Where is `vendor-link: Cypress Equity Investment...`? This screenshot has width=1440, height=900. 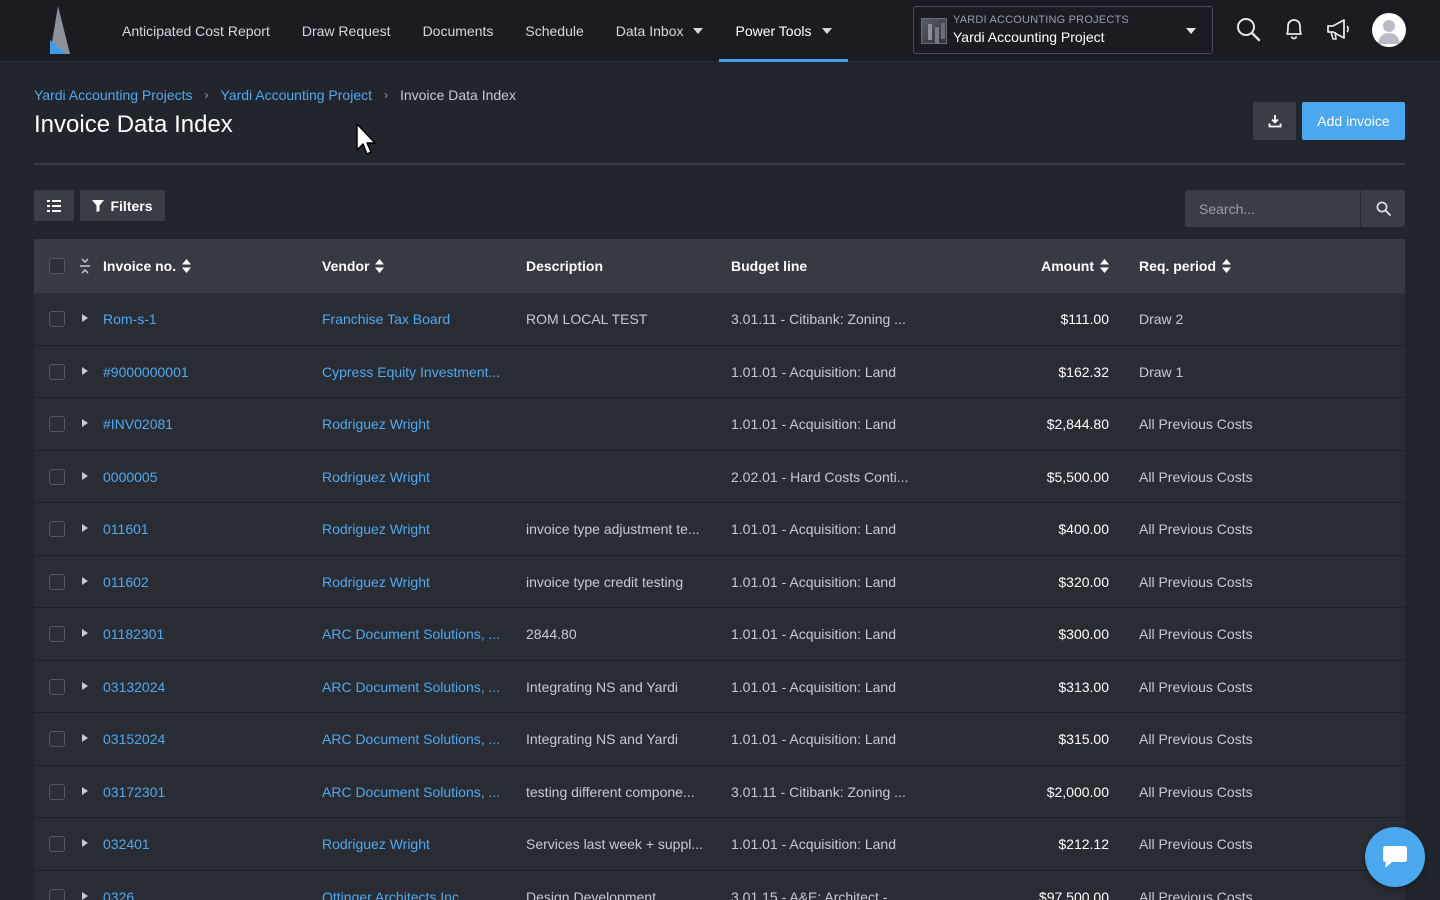
vendor-link: Cypress Equity Investment... is located at coordinates (411, 372).